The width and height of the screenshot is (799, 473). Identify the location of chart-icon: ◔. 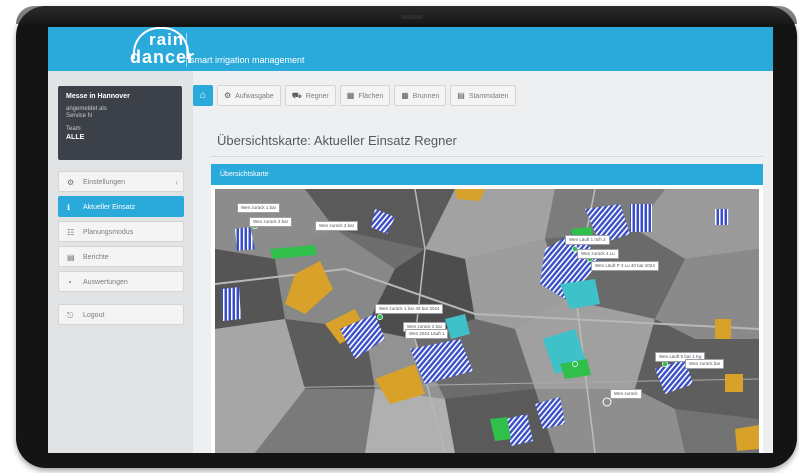
(69, 282).